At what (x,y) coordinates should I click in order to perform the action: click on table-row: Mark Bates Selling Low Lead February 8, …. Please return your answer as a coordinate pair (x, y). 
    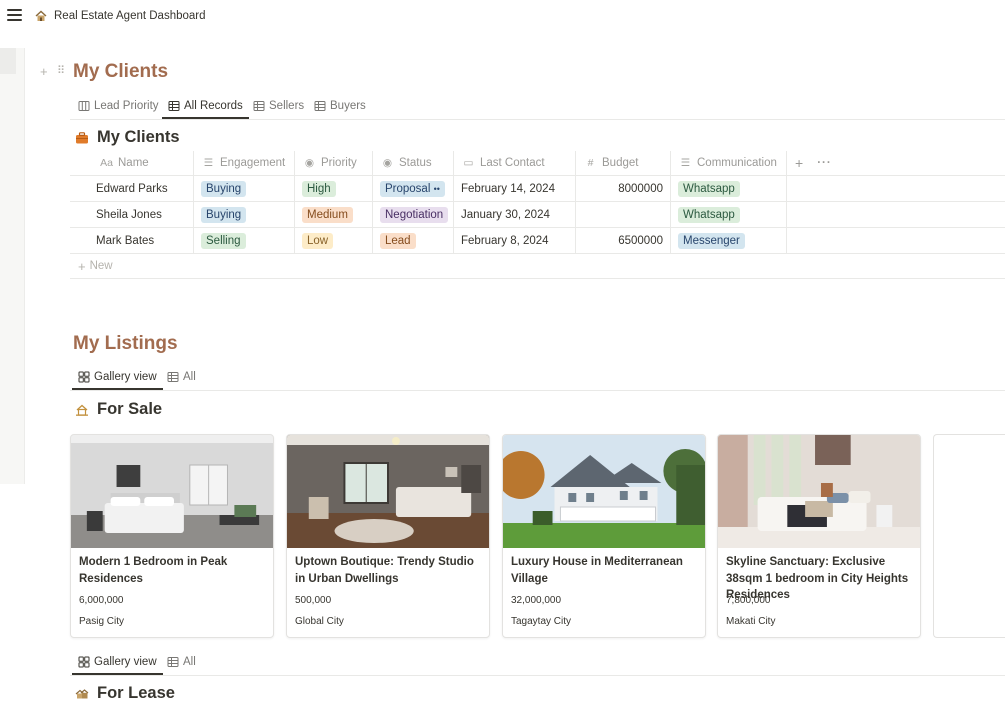
    Looking at the image, I should click on (537, 241).